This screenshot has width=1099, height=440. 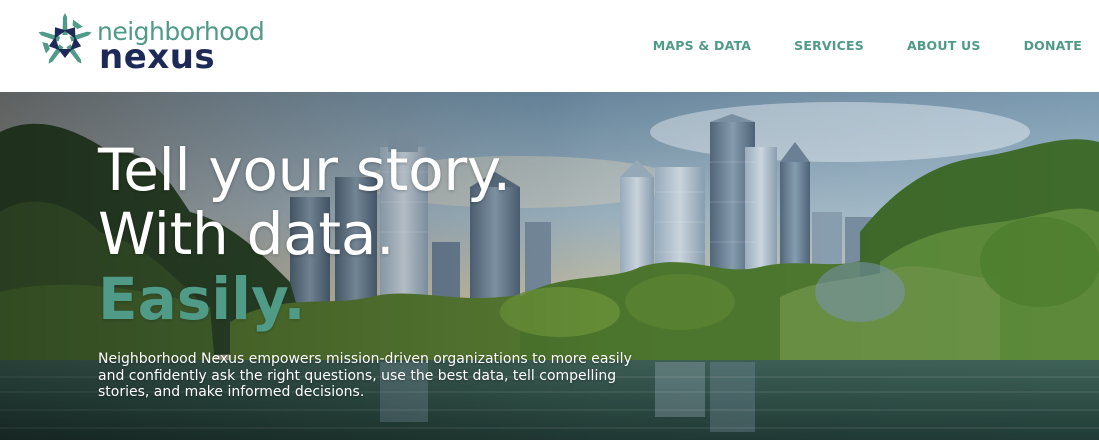 I want to click on nav-item-services: SERVICES, so click(x=829, y=46).